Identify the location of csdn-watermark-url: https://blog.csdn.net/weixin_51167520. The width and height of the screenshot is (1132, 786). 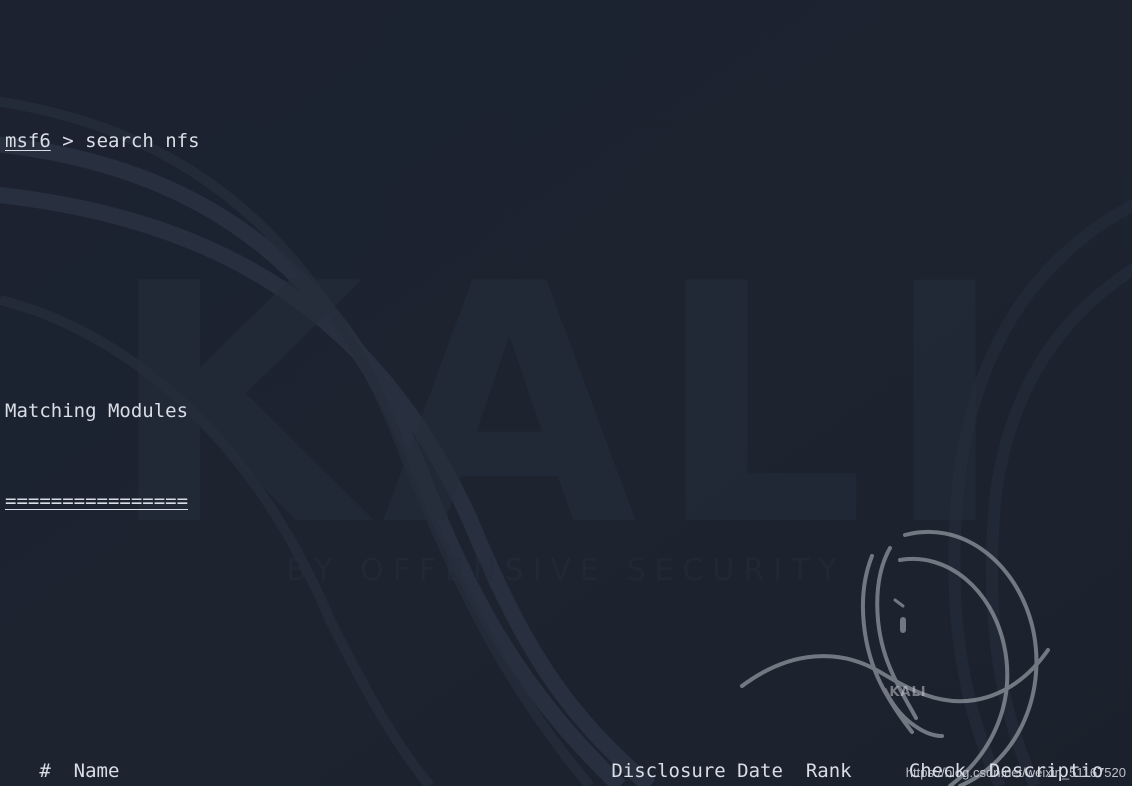
(1015, 772).